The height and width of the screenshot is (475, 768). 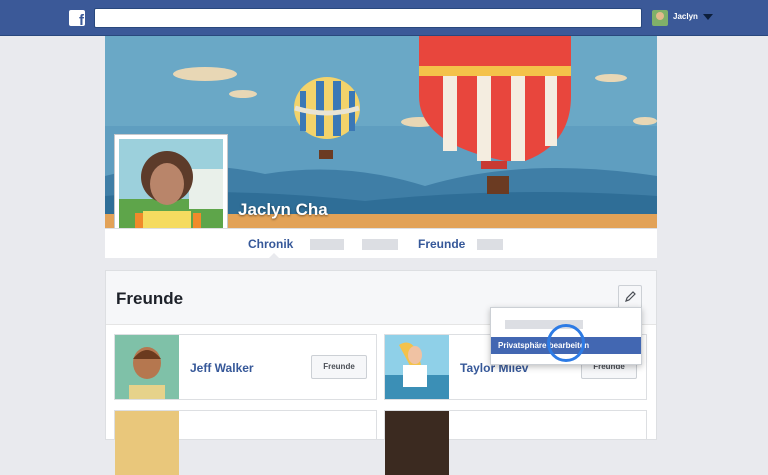 I want to click on friends-status-button: Freunde, so click(x=339, y=367).